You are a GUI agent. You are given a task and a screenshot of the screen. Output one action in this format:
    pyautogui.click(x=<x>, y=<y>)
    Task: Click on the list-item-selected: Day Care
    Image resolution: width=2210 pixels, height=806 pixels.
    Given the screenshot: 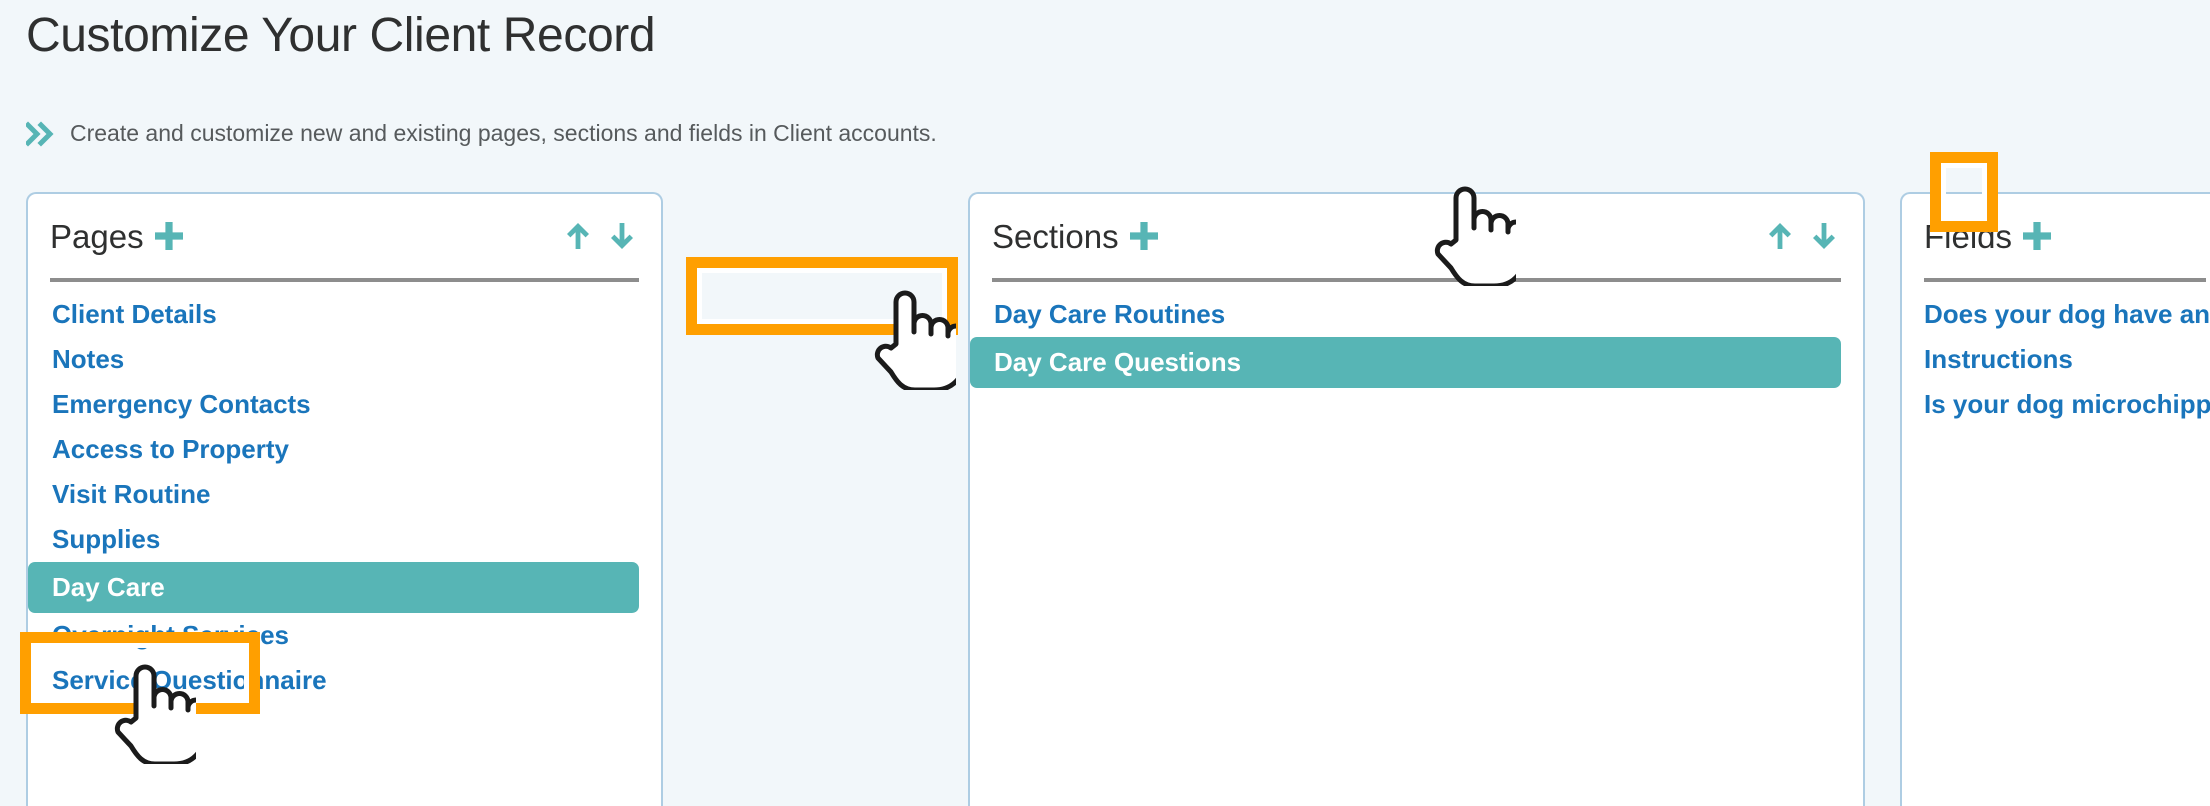 What is the action you would take?
    pyautogui.click(x=333, y=587)
    